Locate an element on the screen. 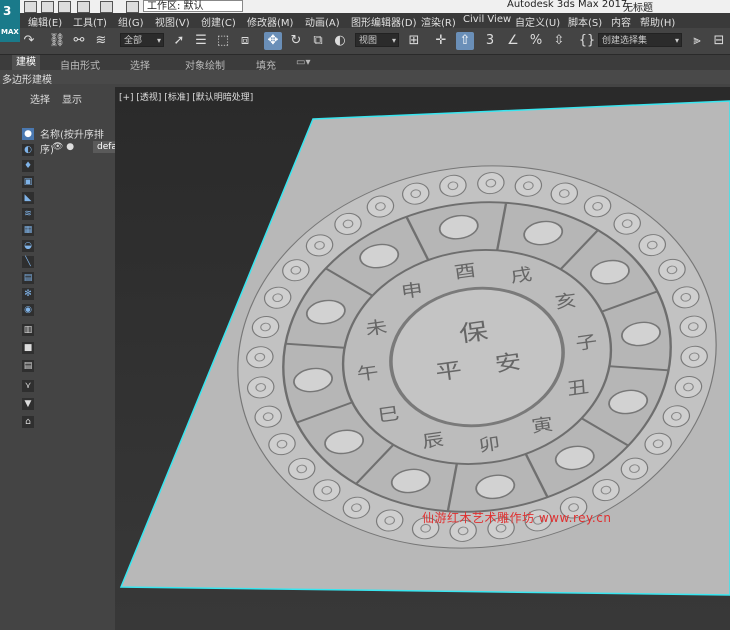  app-title: Autodesk 3ds Max 2017 is located at coordinates (567, 5).